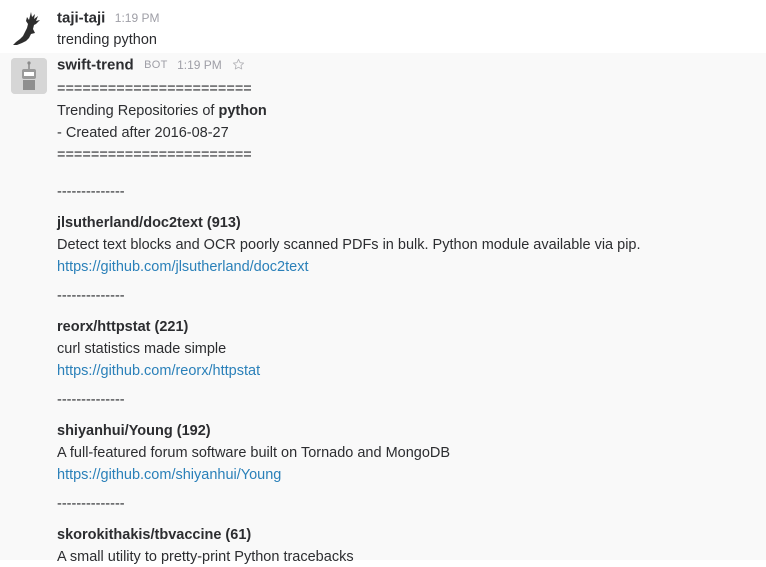 The image size is (766, 567). What do you see at coordinates (238, 64) in the screenshot?
I see `star-icon` at bounding box center [238, 64].